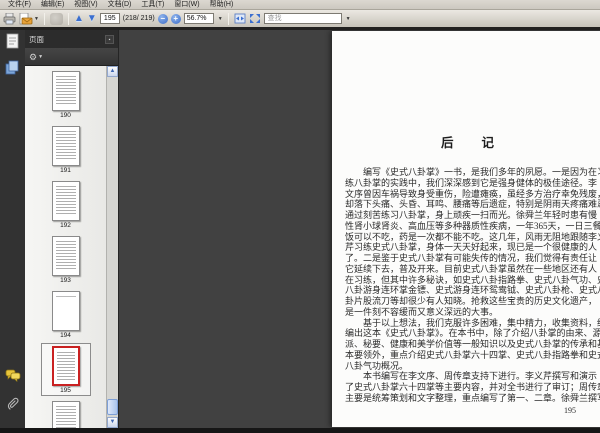 The width and height of the screenshot is (600, 433). I want to click on text-line: 本要领外，重点介绍史式八卦掌六十四掌、史式八卦指路拳和史式, so click(472, 354).